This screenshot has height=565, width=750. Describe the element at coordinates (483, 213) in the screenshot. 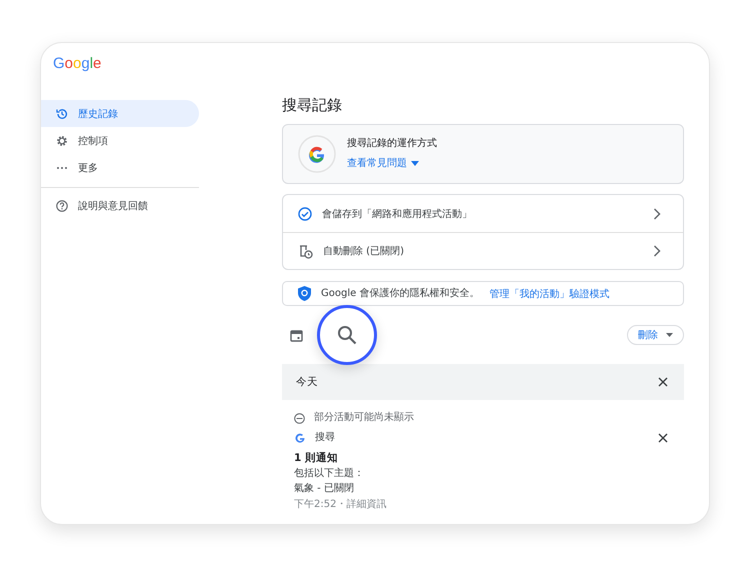

I see `setting-row: 會儲存到「網路和應用程式活動」` at that location.